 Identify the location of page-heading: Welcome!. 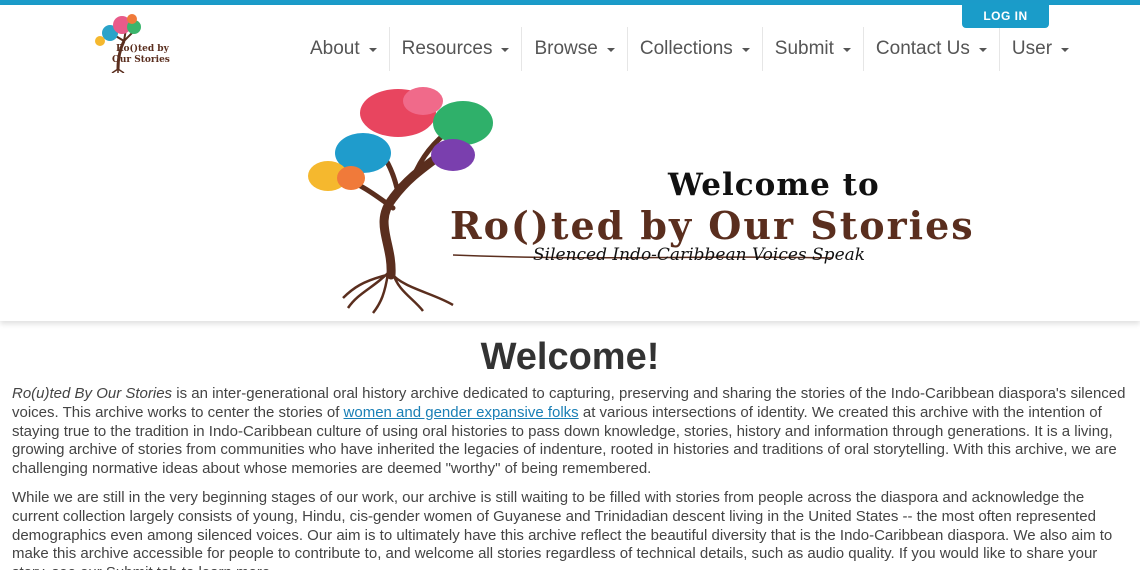
(570, 357).